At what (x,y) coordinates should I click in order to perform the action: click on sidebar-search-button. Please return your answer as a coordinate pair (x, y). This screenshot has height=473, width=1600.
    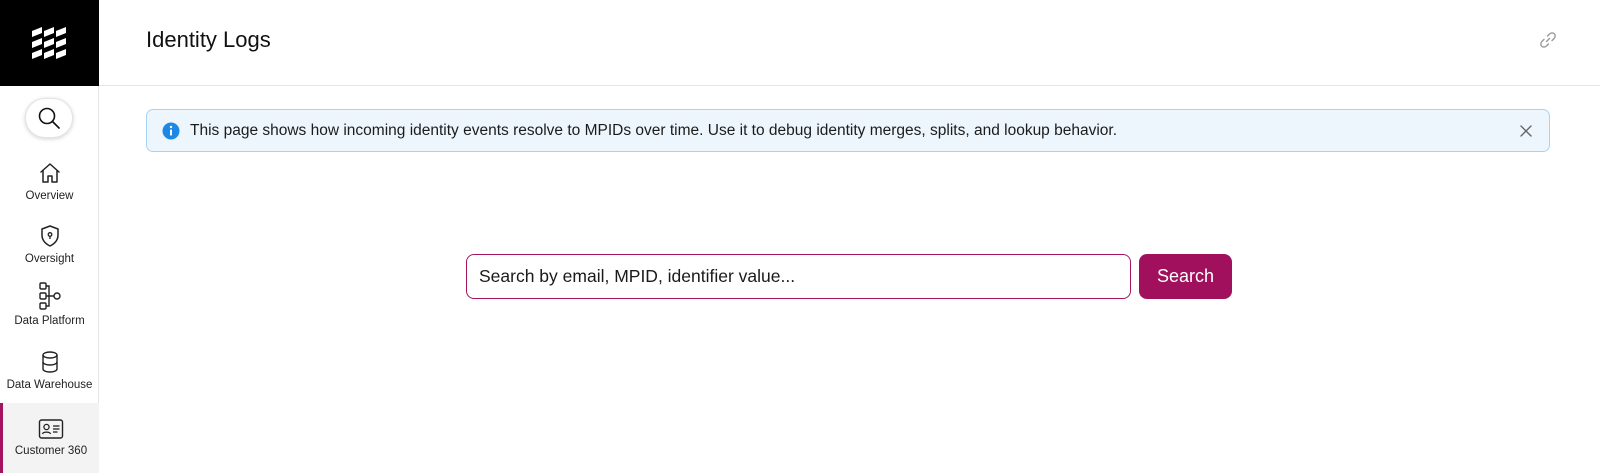
    Looking at the image, I should click on (49, 118).